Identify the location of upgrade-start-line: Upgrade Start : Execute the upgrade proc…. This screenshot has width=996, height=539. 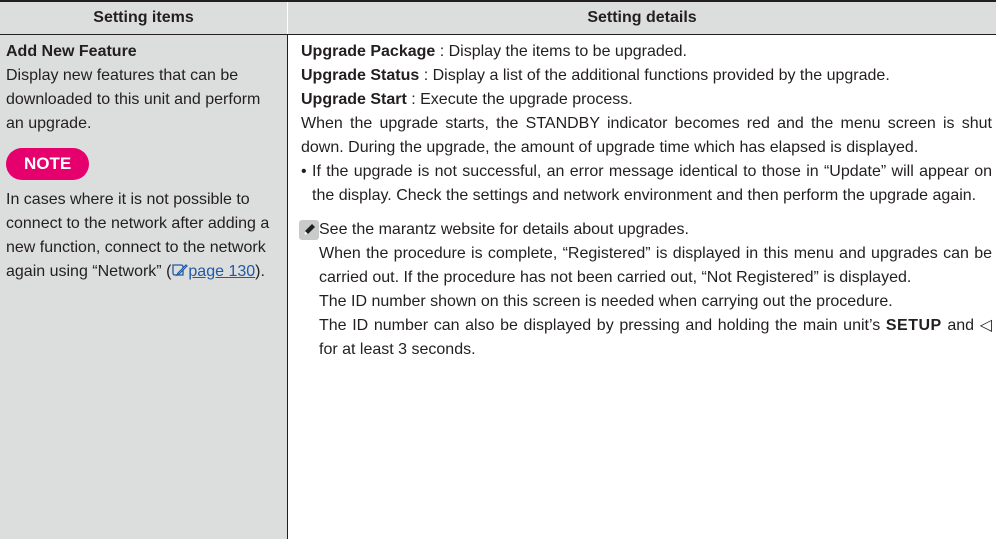
(646, 100).